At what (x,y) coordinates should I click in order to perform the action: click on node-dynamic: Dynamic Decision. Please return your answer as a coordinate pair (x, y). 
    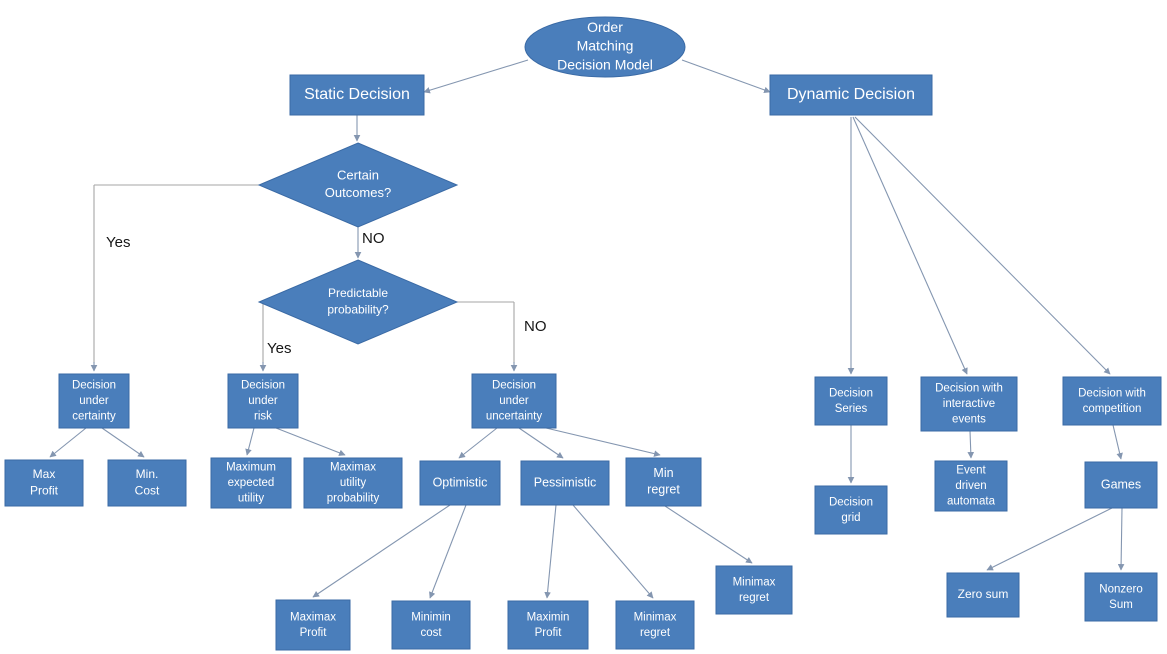
    Looking at the image, I should click on (851, 95).